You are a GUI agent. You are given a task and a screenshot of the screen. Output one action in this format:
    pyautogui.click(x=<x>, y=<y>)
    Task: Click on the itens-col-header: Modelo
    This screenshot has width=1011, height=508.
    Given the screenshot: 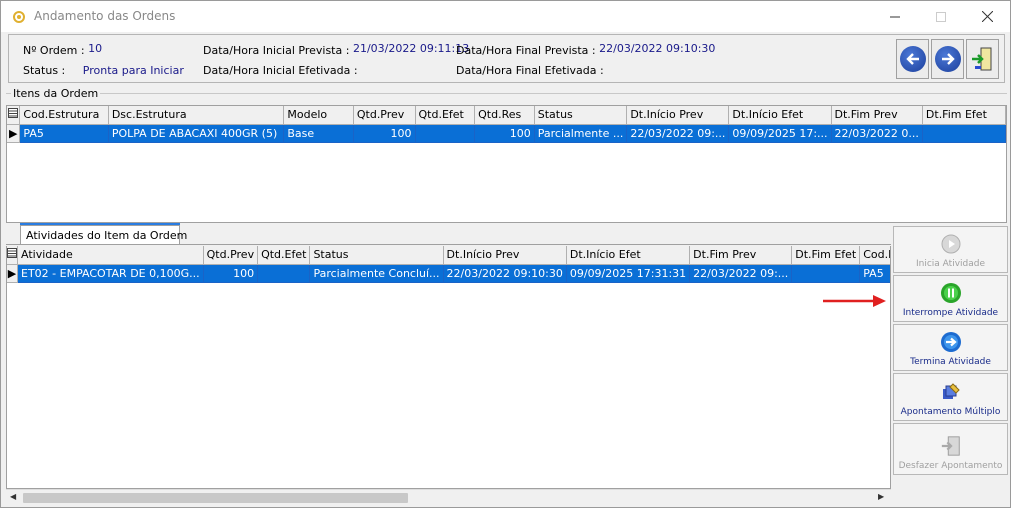 What is the action you would take?
    pyautogui.click(x=318, y=115)
    